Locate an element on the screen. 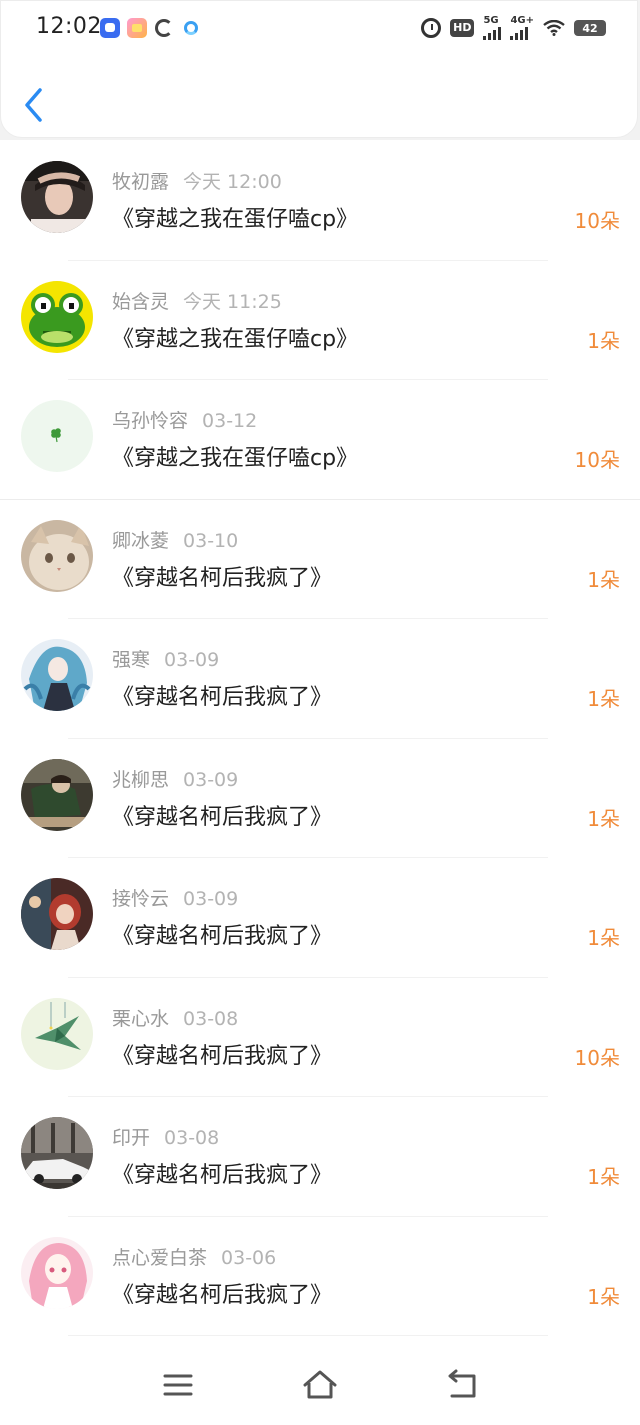  pink-anime-avatar-icon is located at coordinates (57, 1272).